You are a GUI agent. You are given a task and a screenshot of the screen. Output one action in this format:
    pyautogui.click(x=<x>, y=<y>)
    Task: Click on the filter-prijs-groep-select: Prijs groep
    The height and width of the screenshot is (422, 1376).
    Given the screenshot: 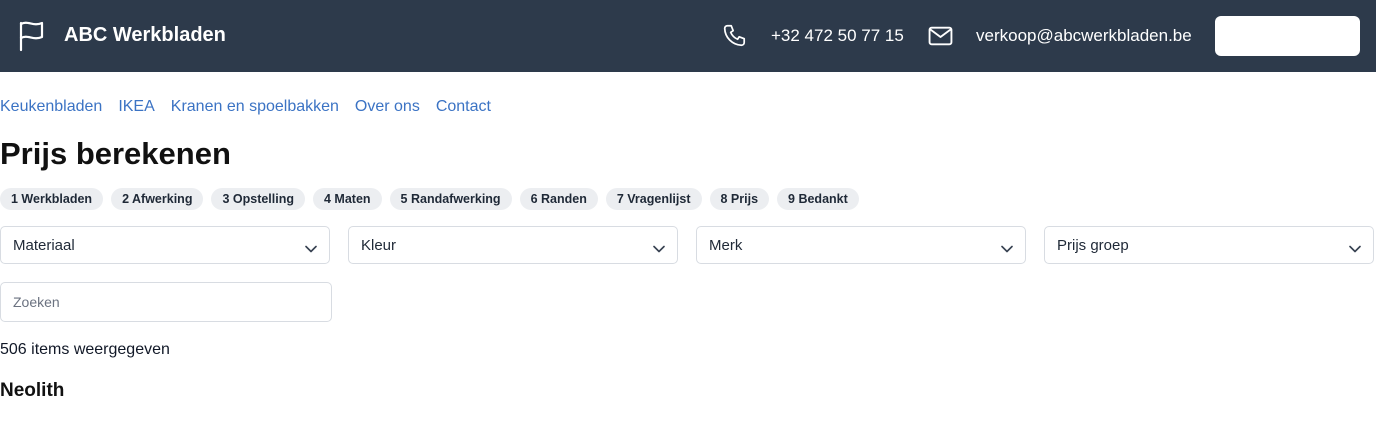 What is the action you would take?
    pyautogui.click(x=1209, y=245)
    